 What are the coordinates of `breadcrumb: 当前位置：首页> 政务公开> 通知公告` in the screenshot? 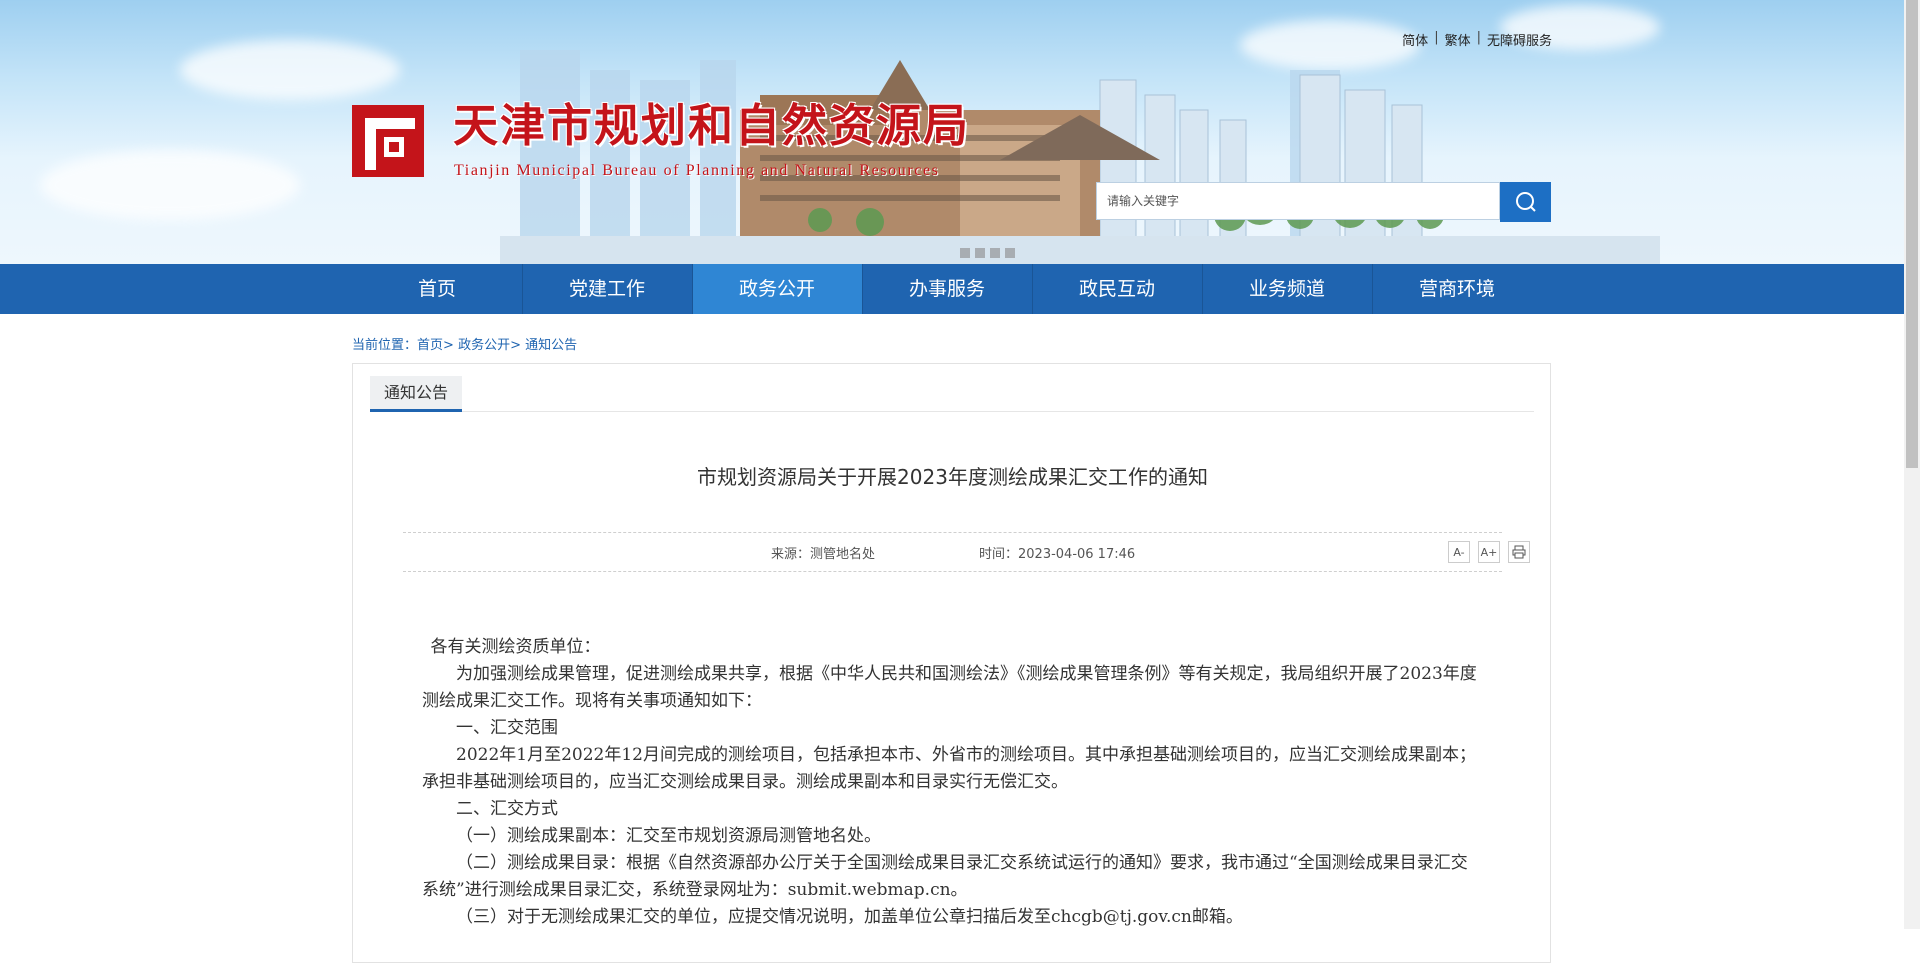 It's located at (464, 343).